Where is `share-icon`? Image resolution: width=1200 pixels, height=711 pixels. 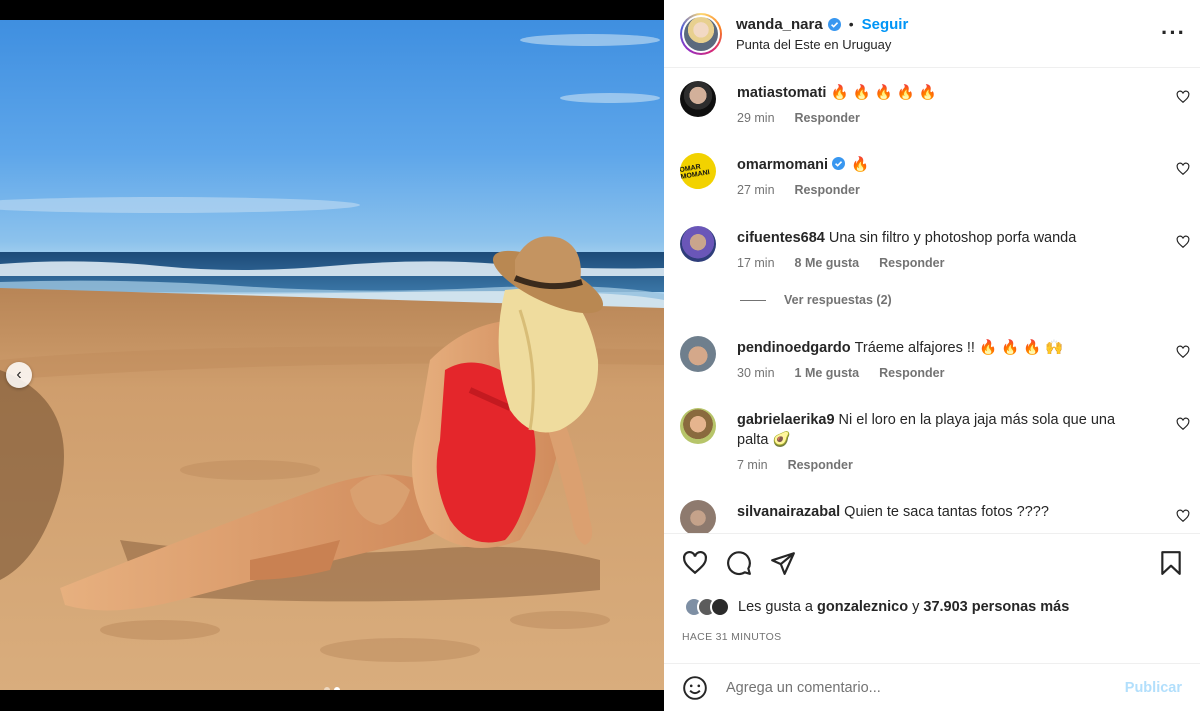
share-icon is located at coordinates (783, 563).